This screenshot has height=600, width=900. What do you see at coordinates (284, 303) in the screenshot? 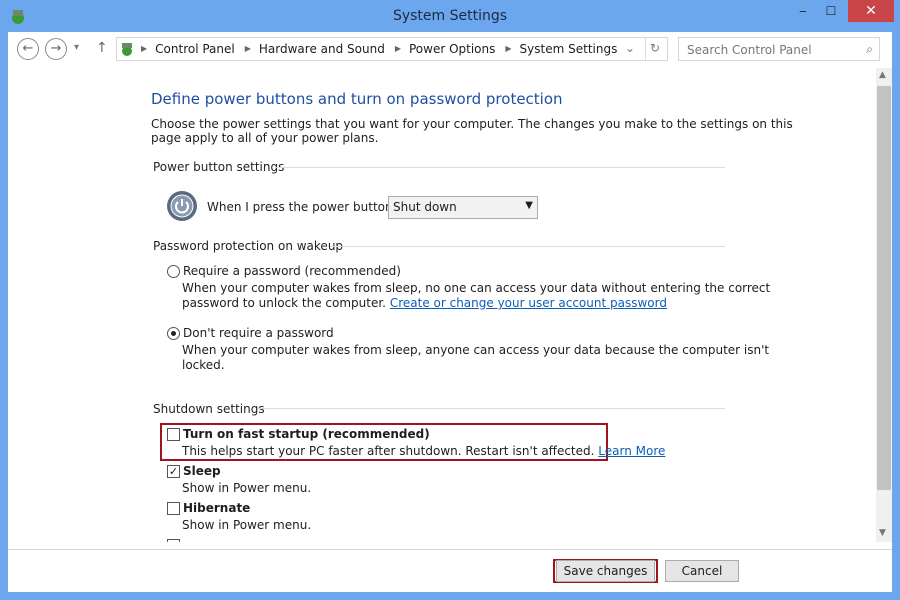
I see `require-password-desc-2: password to unlock the computer.` at bounding box center [284, 303].